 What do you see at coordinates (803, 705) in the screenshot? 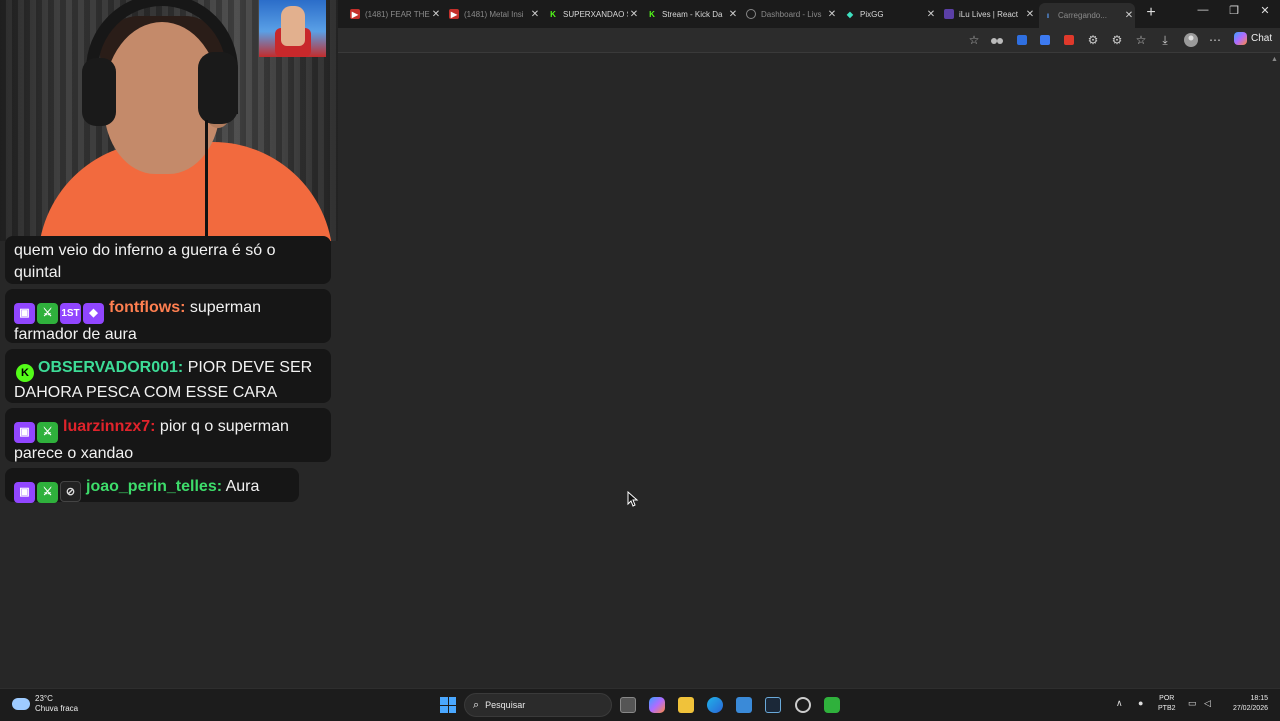
I see `obs-icon` at bounding box center [803, 705].